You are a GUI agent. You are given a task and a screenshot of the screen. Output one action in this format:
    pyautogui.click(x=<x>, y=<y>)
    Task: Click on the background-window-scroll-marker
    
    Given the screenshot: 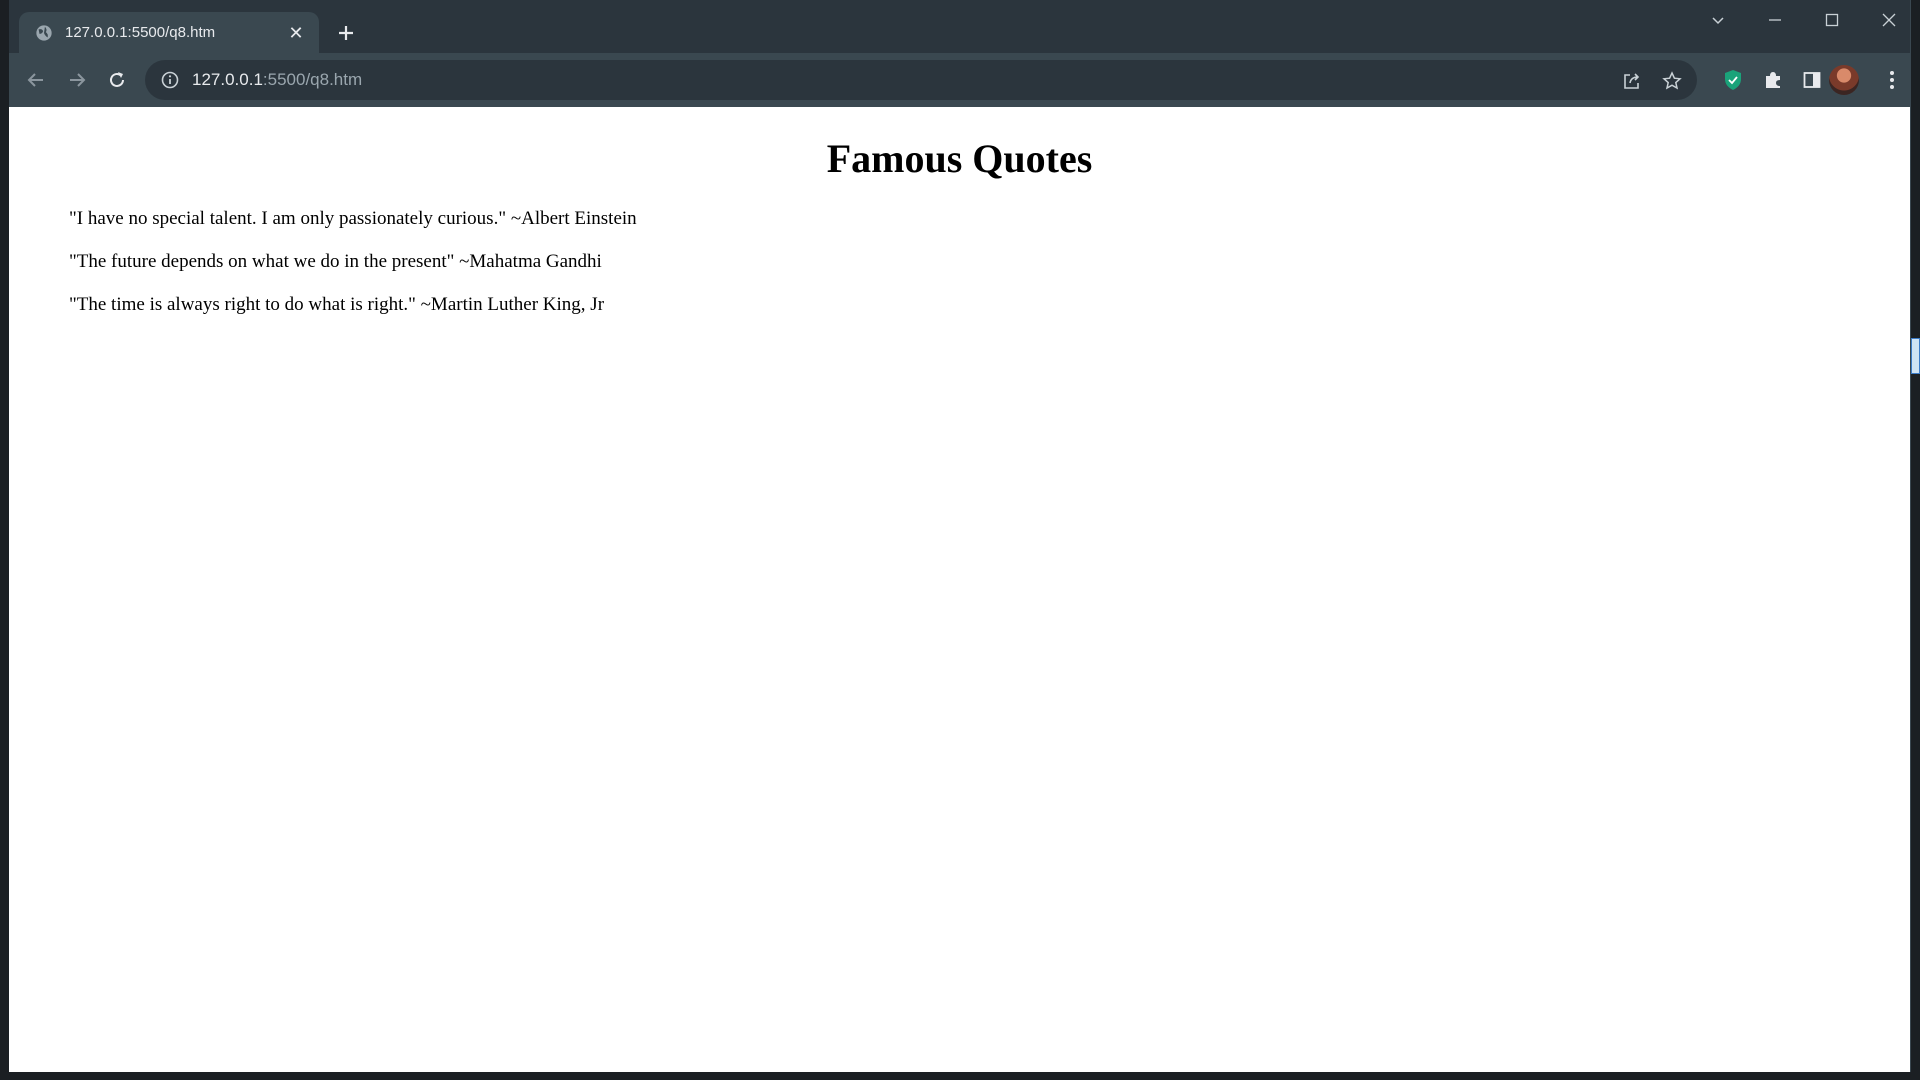 What is the action you would take?
    pyautogui.click(x=1915, y=356)
    